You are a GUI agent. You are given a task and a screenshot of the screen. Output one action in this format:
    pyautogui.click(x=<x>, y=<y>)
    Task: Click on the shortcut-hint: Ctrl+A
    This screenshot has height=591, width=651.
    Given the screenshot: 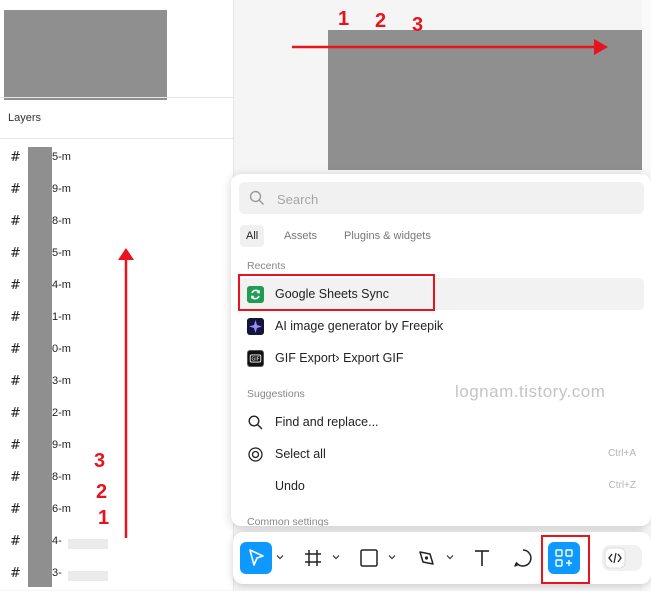 What is the action you would take?
    pyautogui.click(x=621, y=453)
    